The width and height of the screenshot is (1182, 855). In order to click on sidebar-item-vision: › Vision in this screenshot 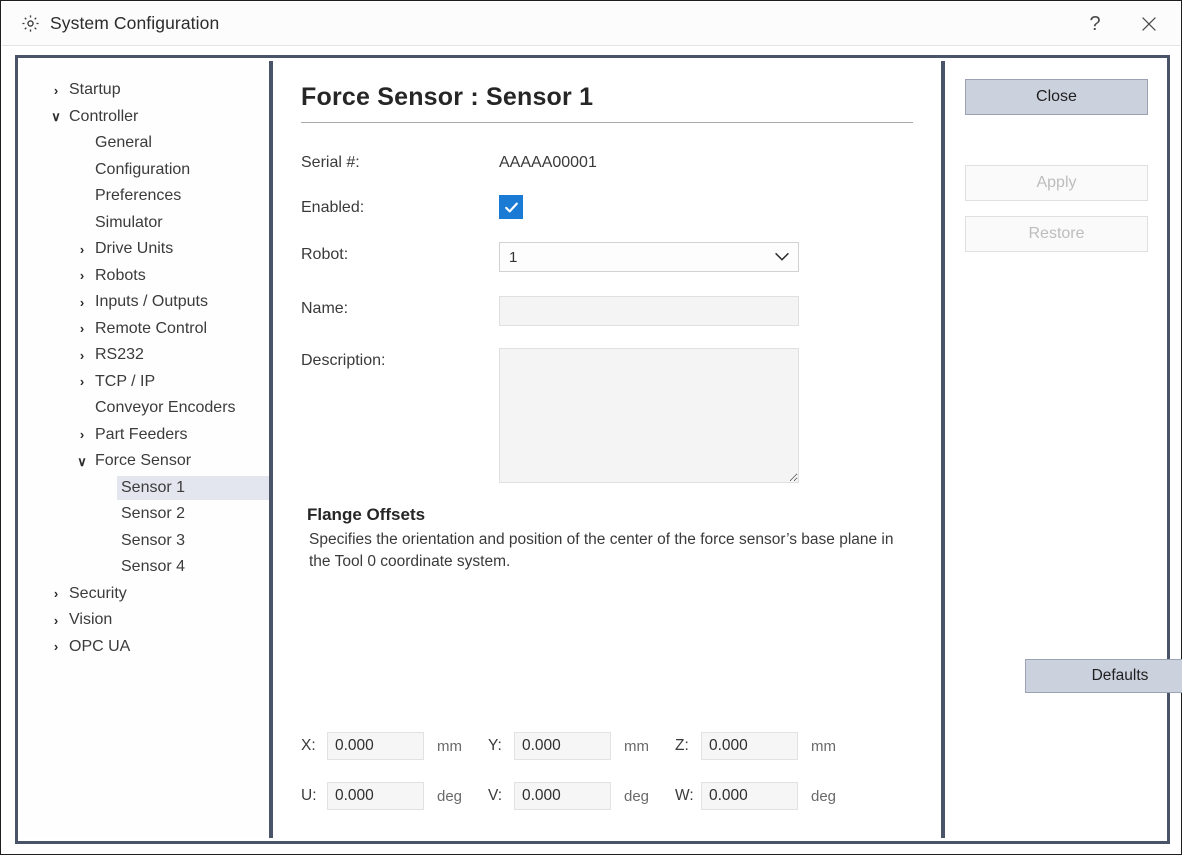, I will do `click(145, 620)`.